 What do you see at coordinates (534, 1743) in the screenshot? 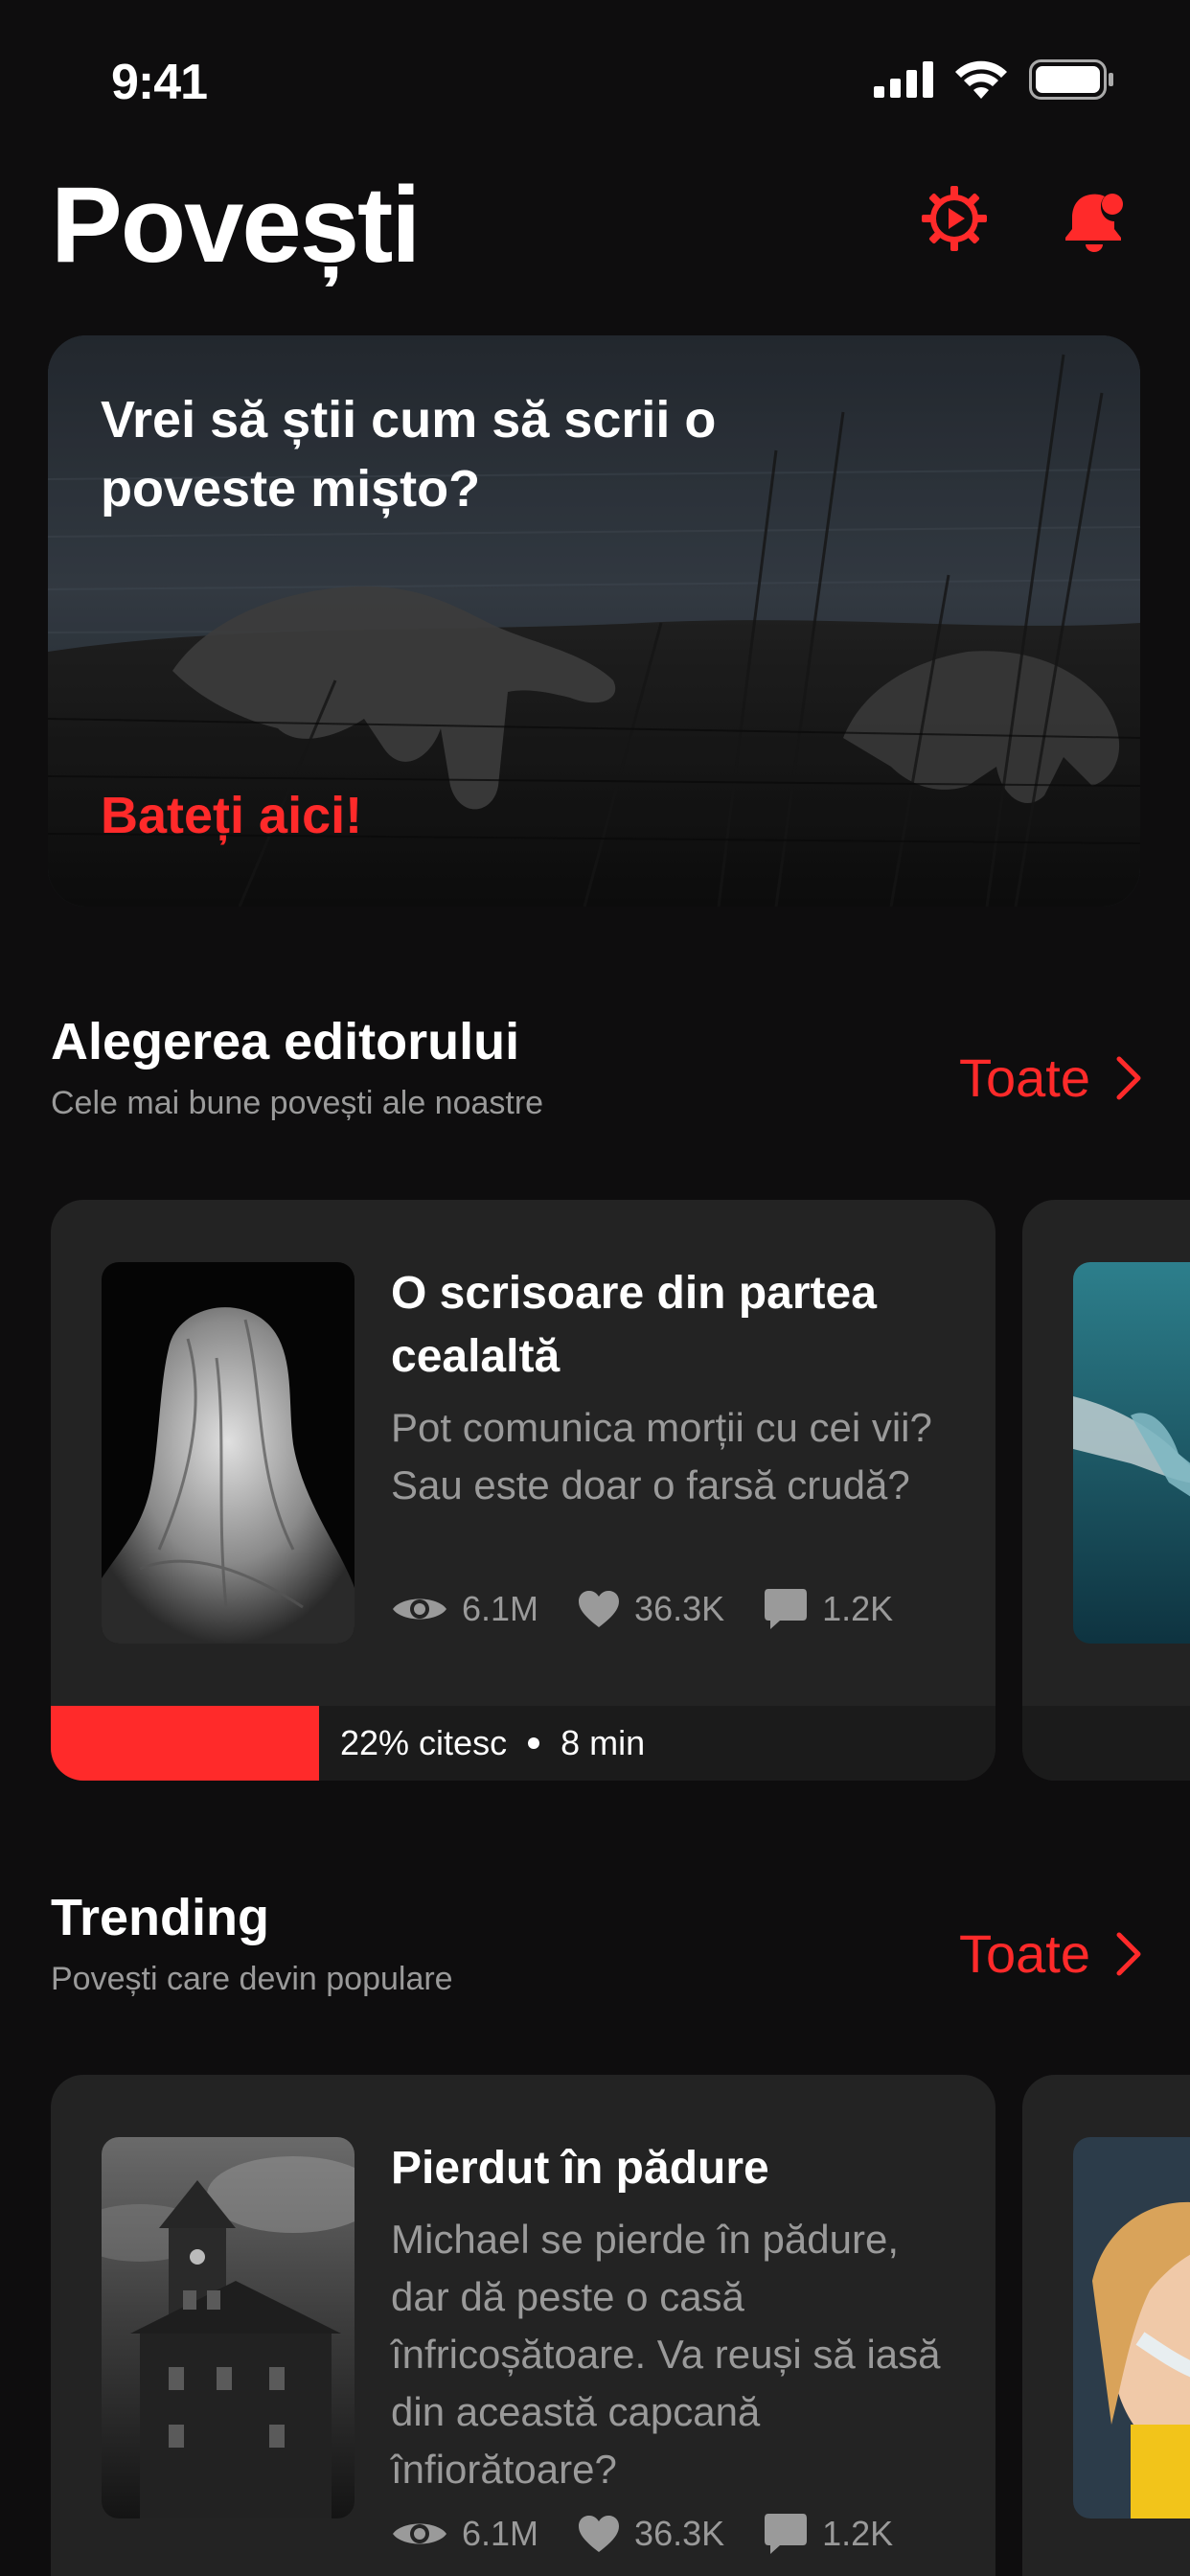
I see `separator-dot` at bounding box center [534, 1743].